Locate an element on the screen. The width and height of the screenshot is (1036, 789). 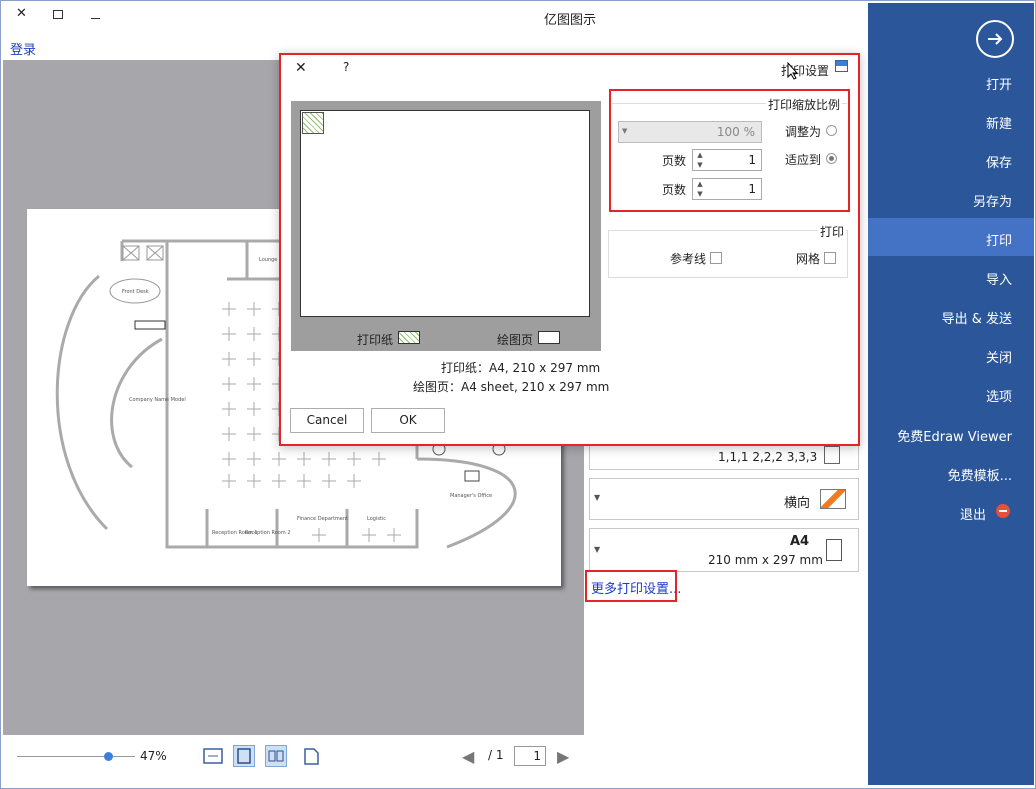
mouse-cursor-icon is located at coordinates (793, 71).